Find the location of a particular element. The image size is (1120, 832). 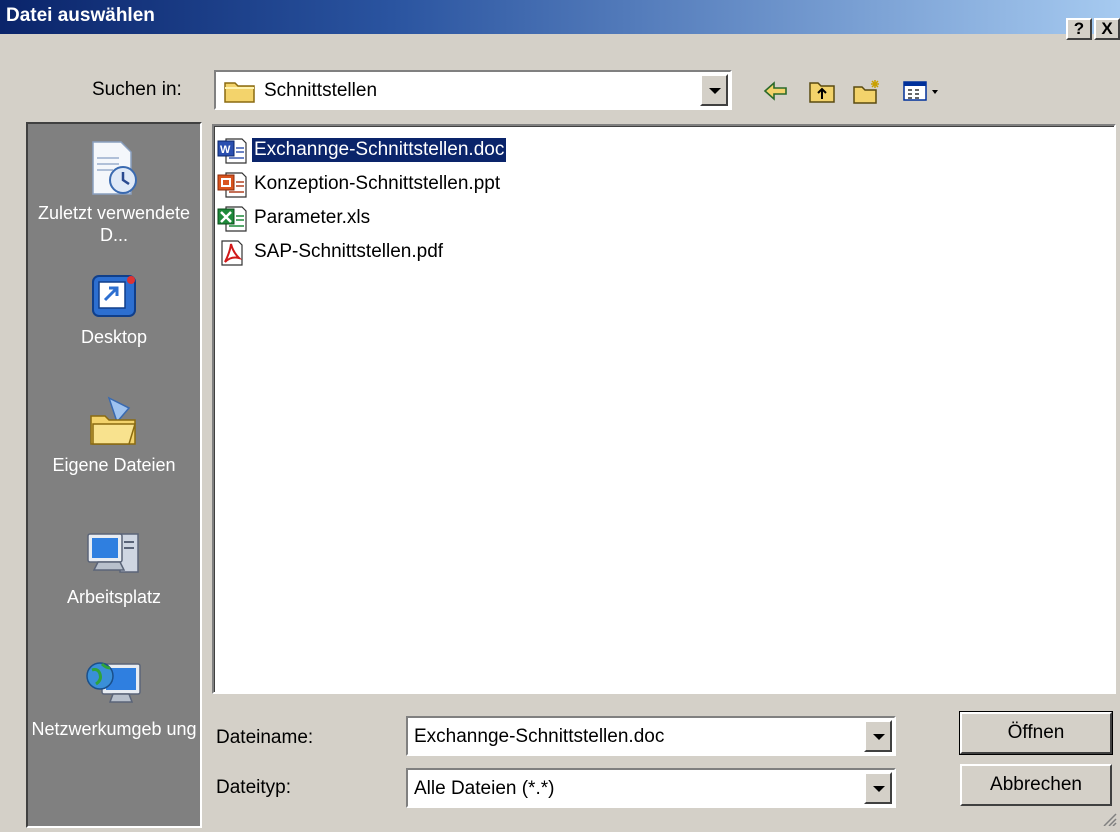

my-documents-icon is located at coordinates (113, 420).